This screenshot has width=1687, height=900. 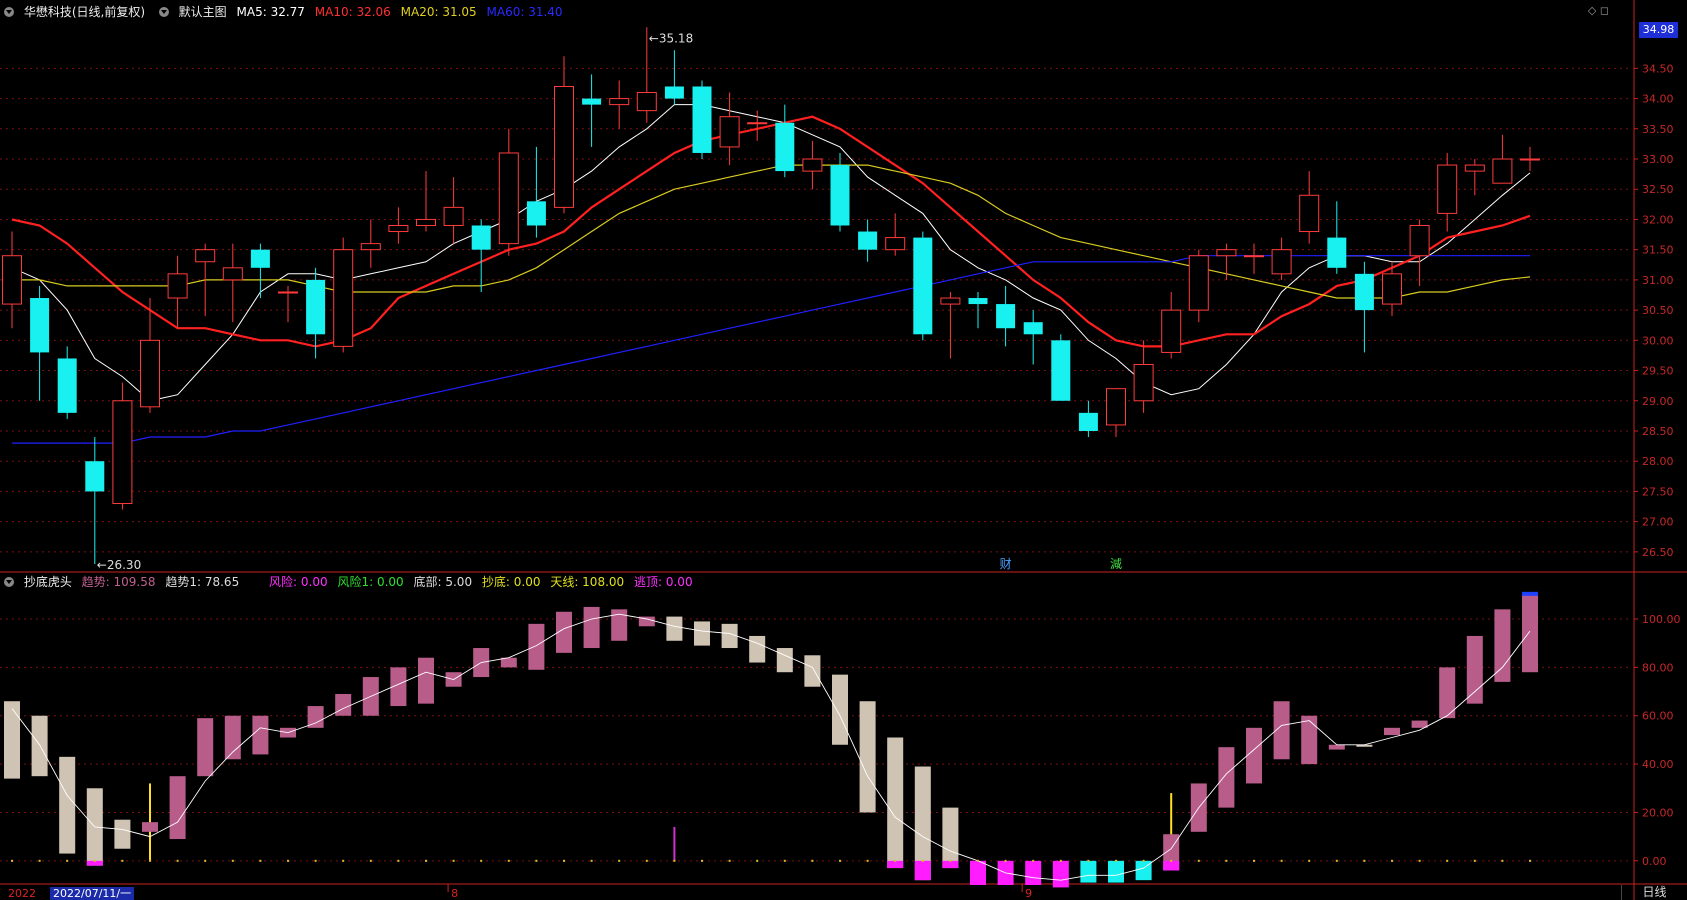 What do you see at coordinates (1006, 564) in the screenshot?
I see `marker-cai: 财` at bounding box center [1006, 564].